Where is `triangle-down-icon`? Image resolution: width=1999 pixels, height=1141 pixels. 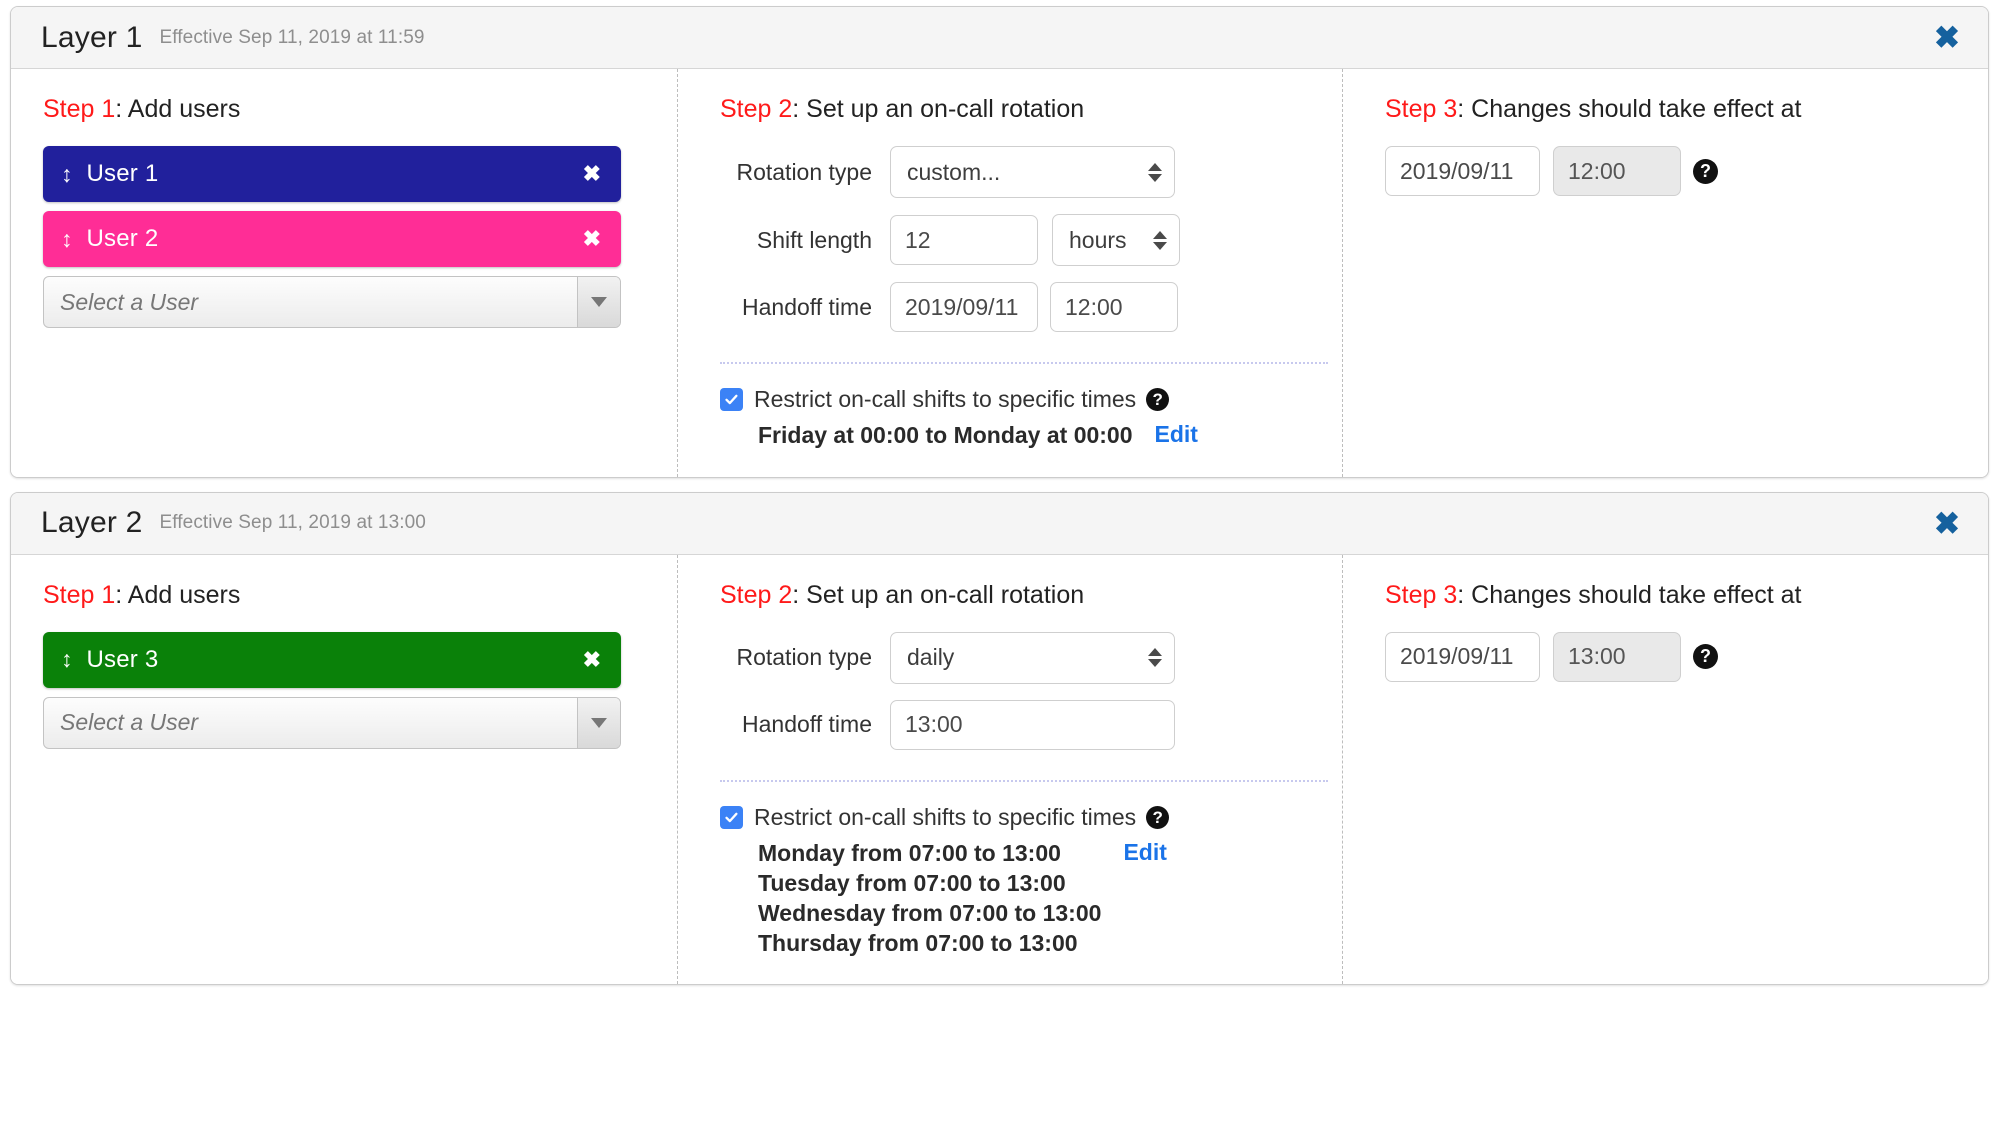
triangle-down-icon is located at coordinates (1155, 177).